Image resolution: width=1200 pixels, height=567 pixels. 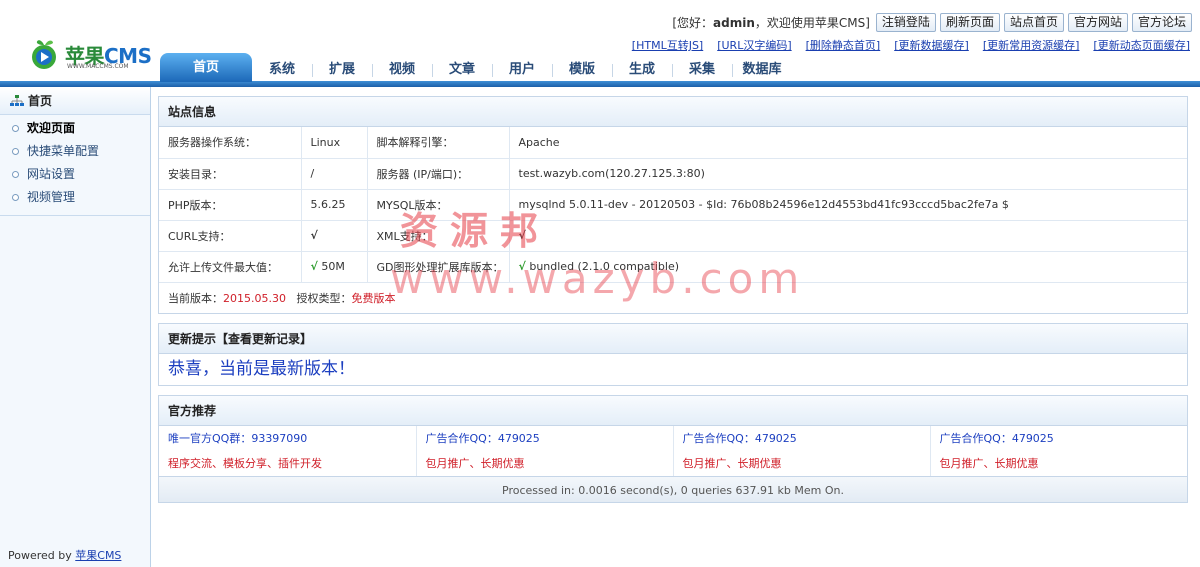 What do you see at coordinates (75, 101) in the screenshot?
I see `sidebar-header: 首页` at bounding box center [75, 101].